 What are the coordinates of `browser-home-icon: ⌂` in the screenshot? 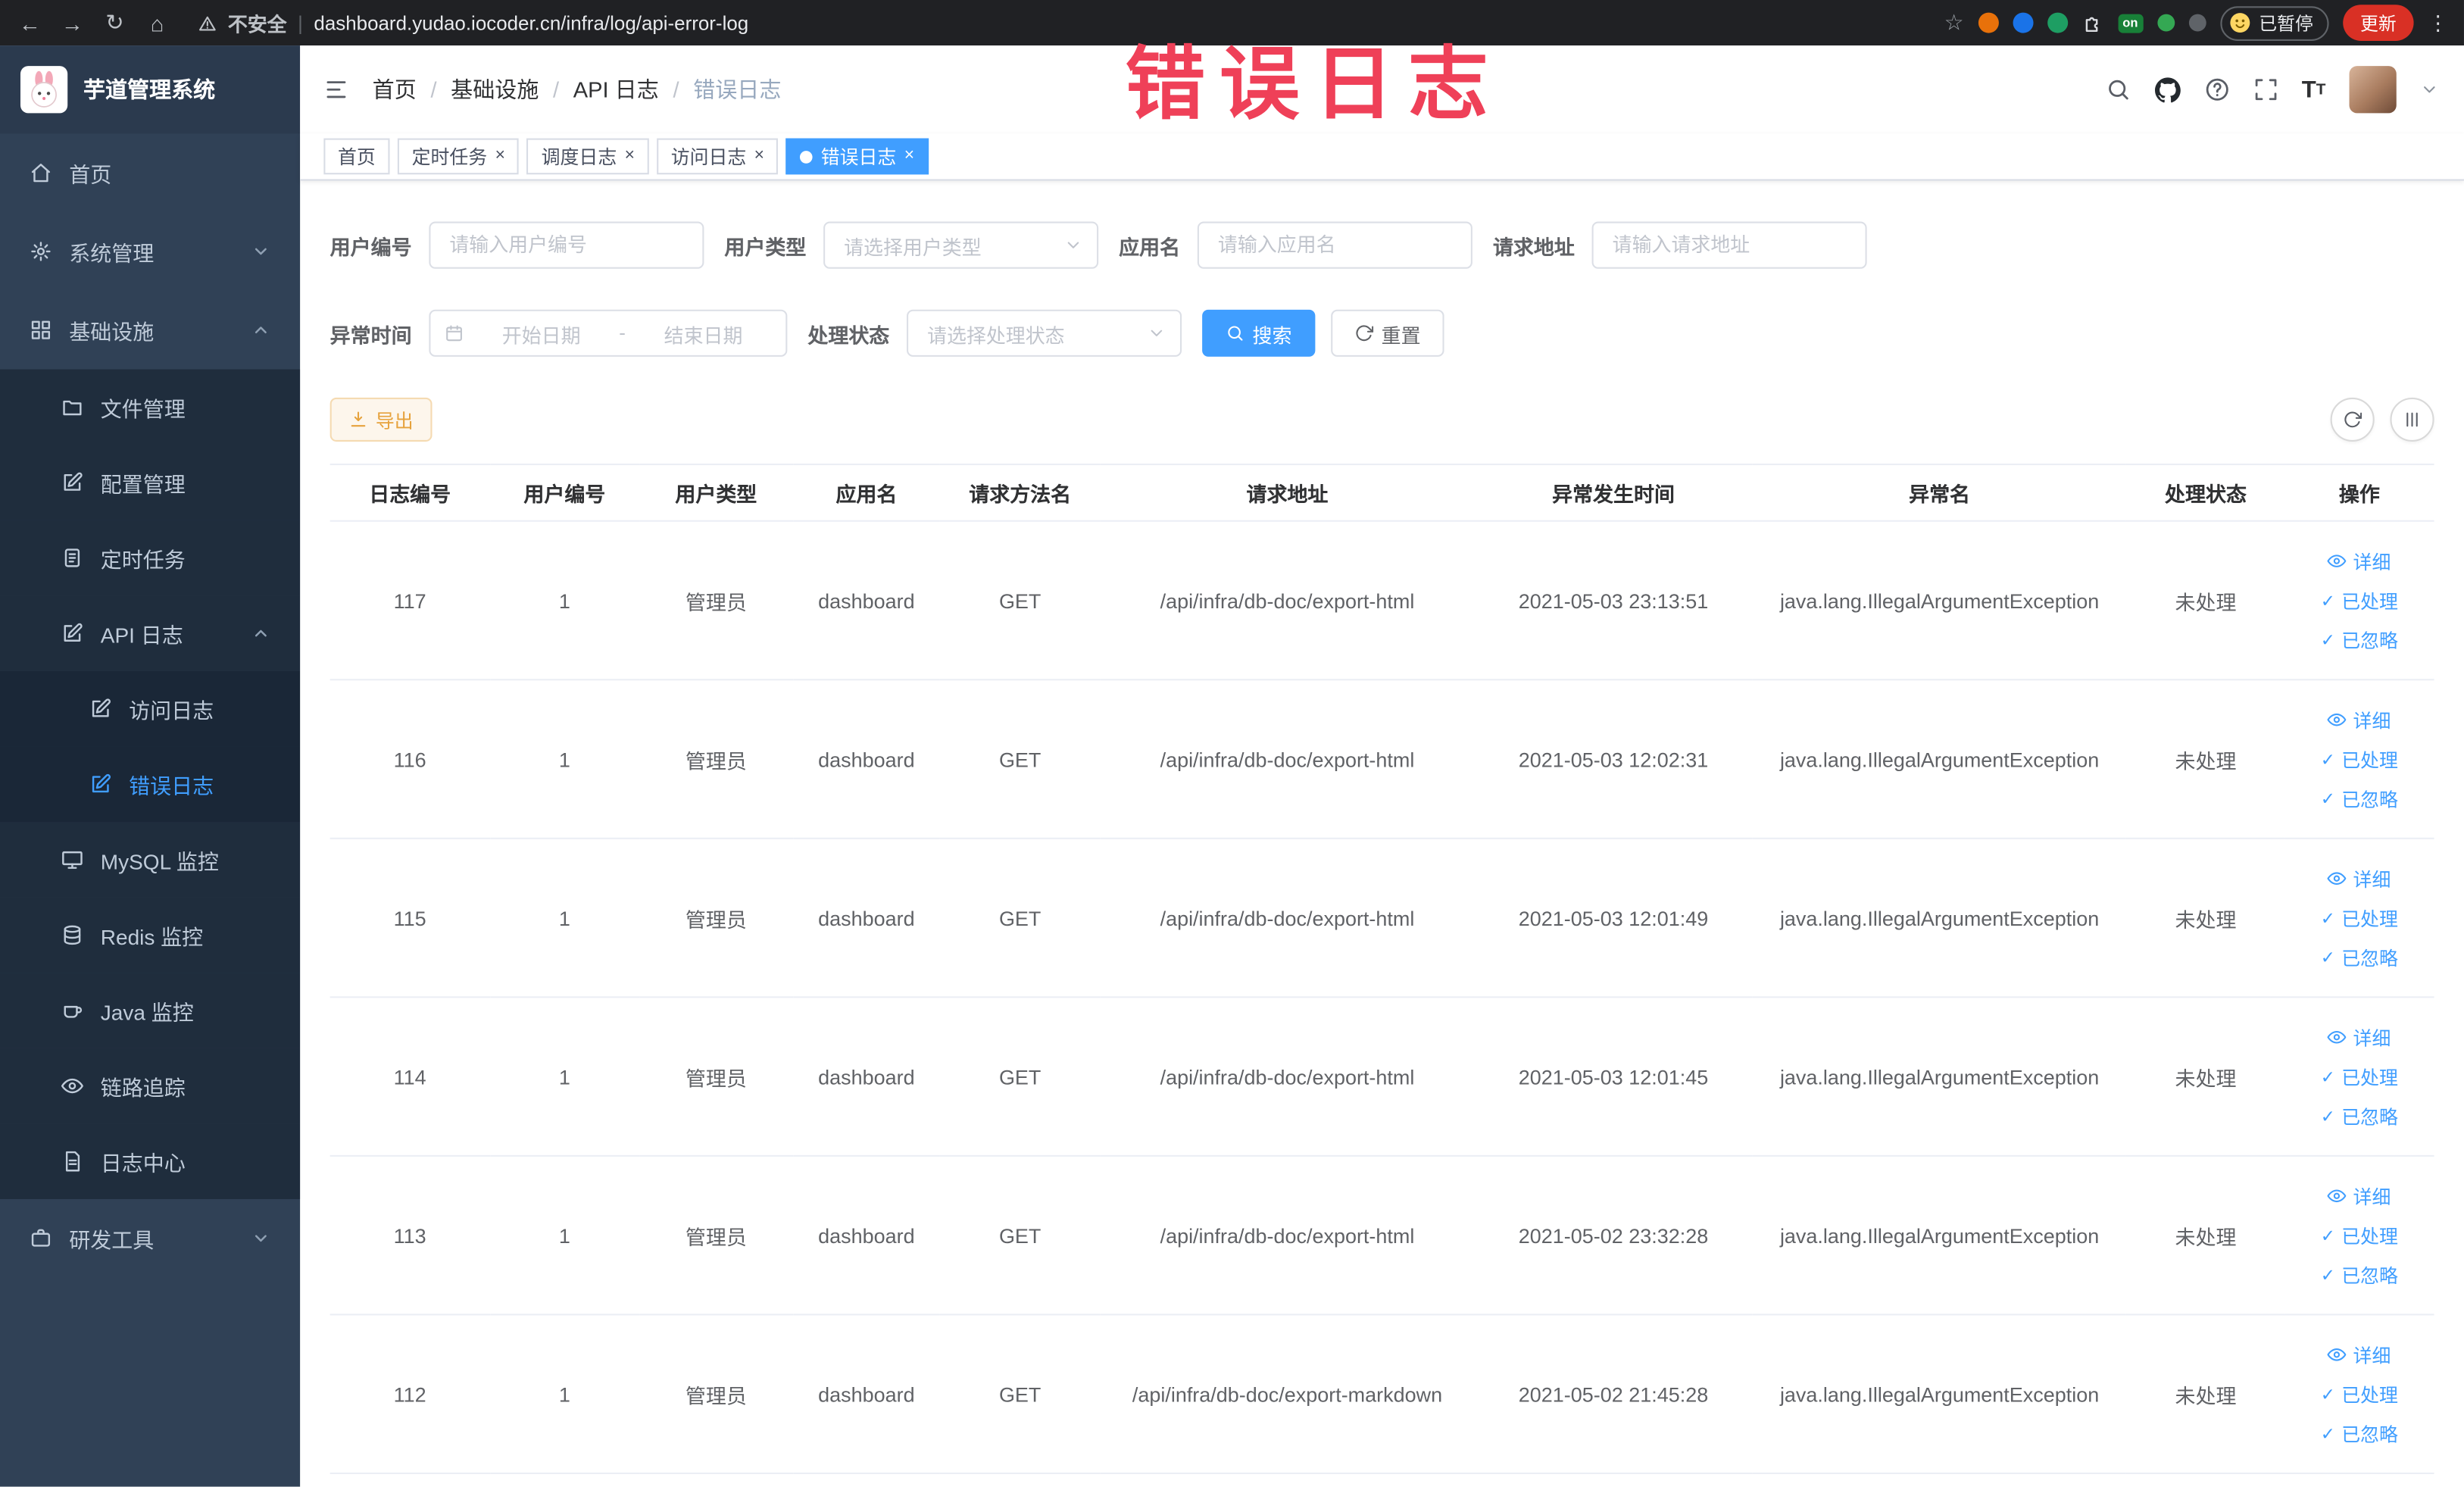 It's located at (157, 22).